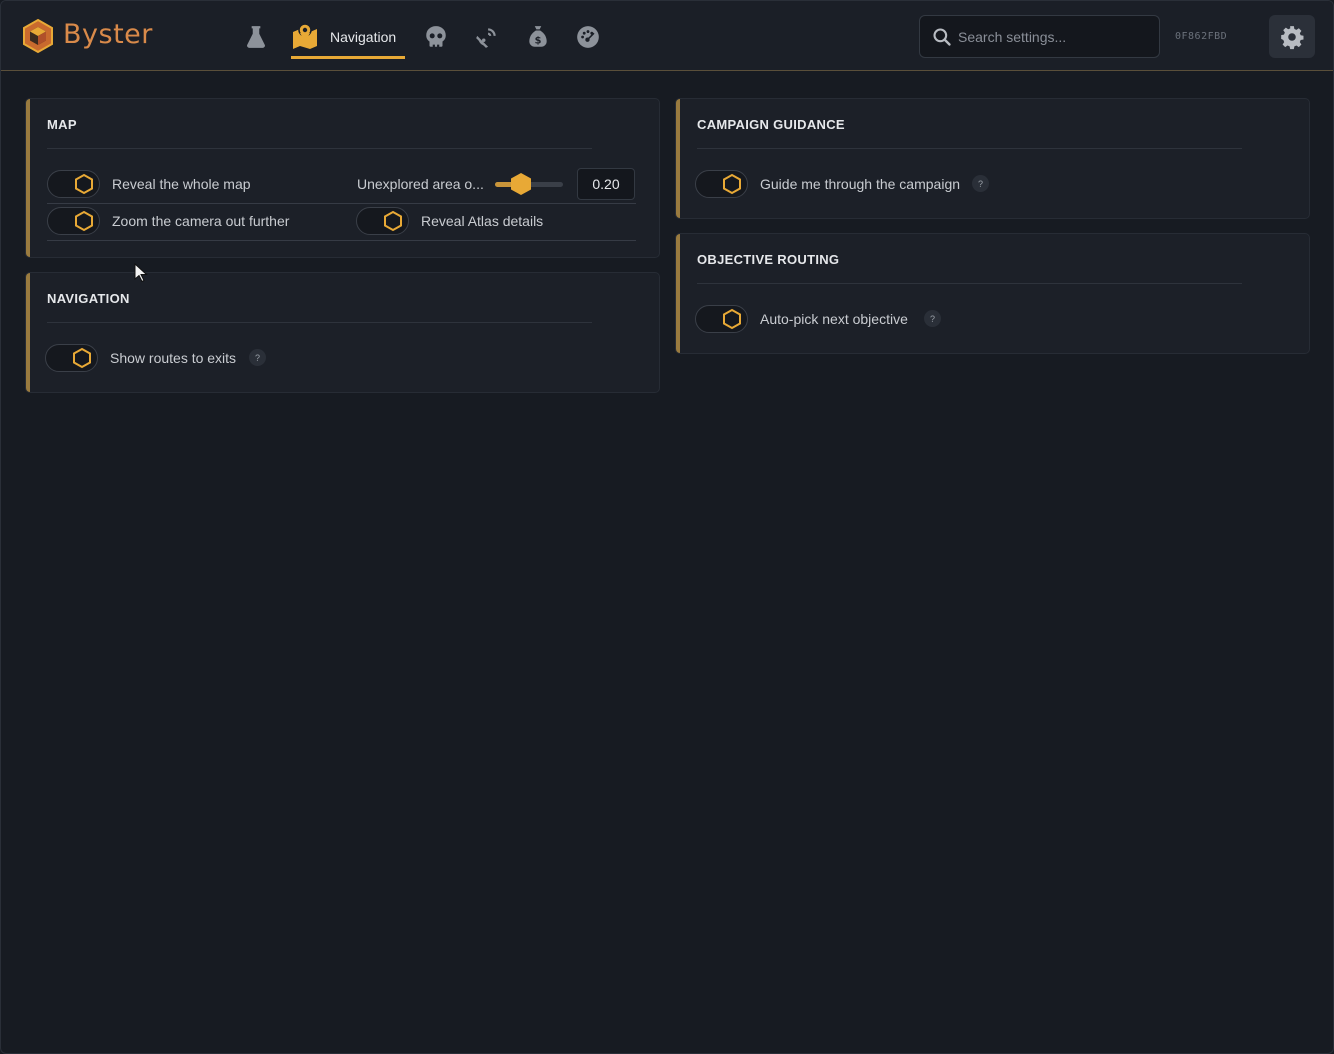  I want to click on nav-tab-money: $, so click(538, 37).